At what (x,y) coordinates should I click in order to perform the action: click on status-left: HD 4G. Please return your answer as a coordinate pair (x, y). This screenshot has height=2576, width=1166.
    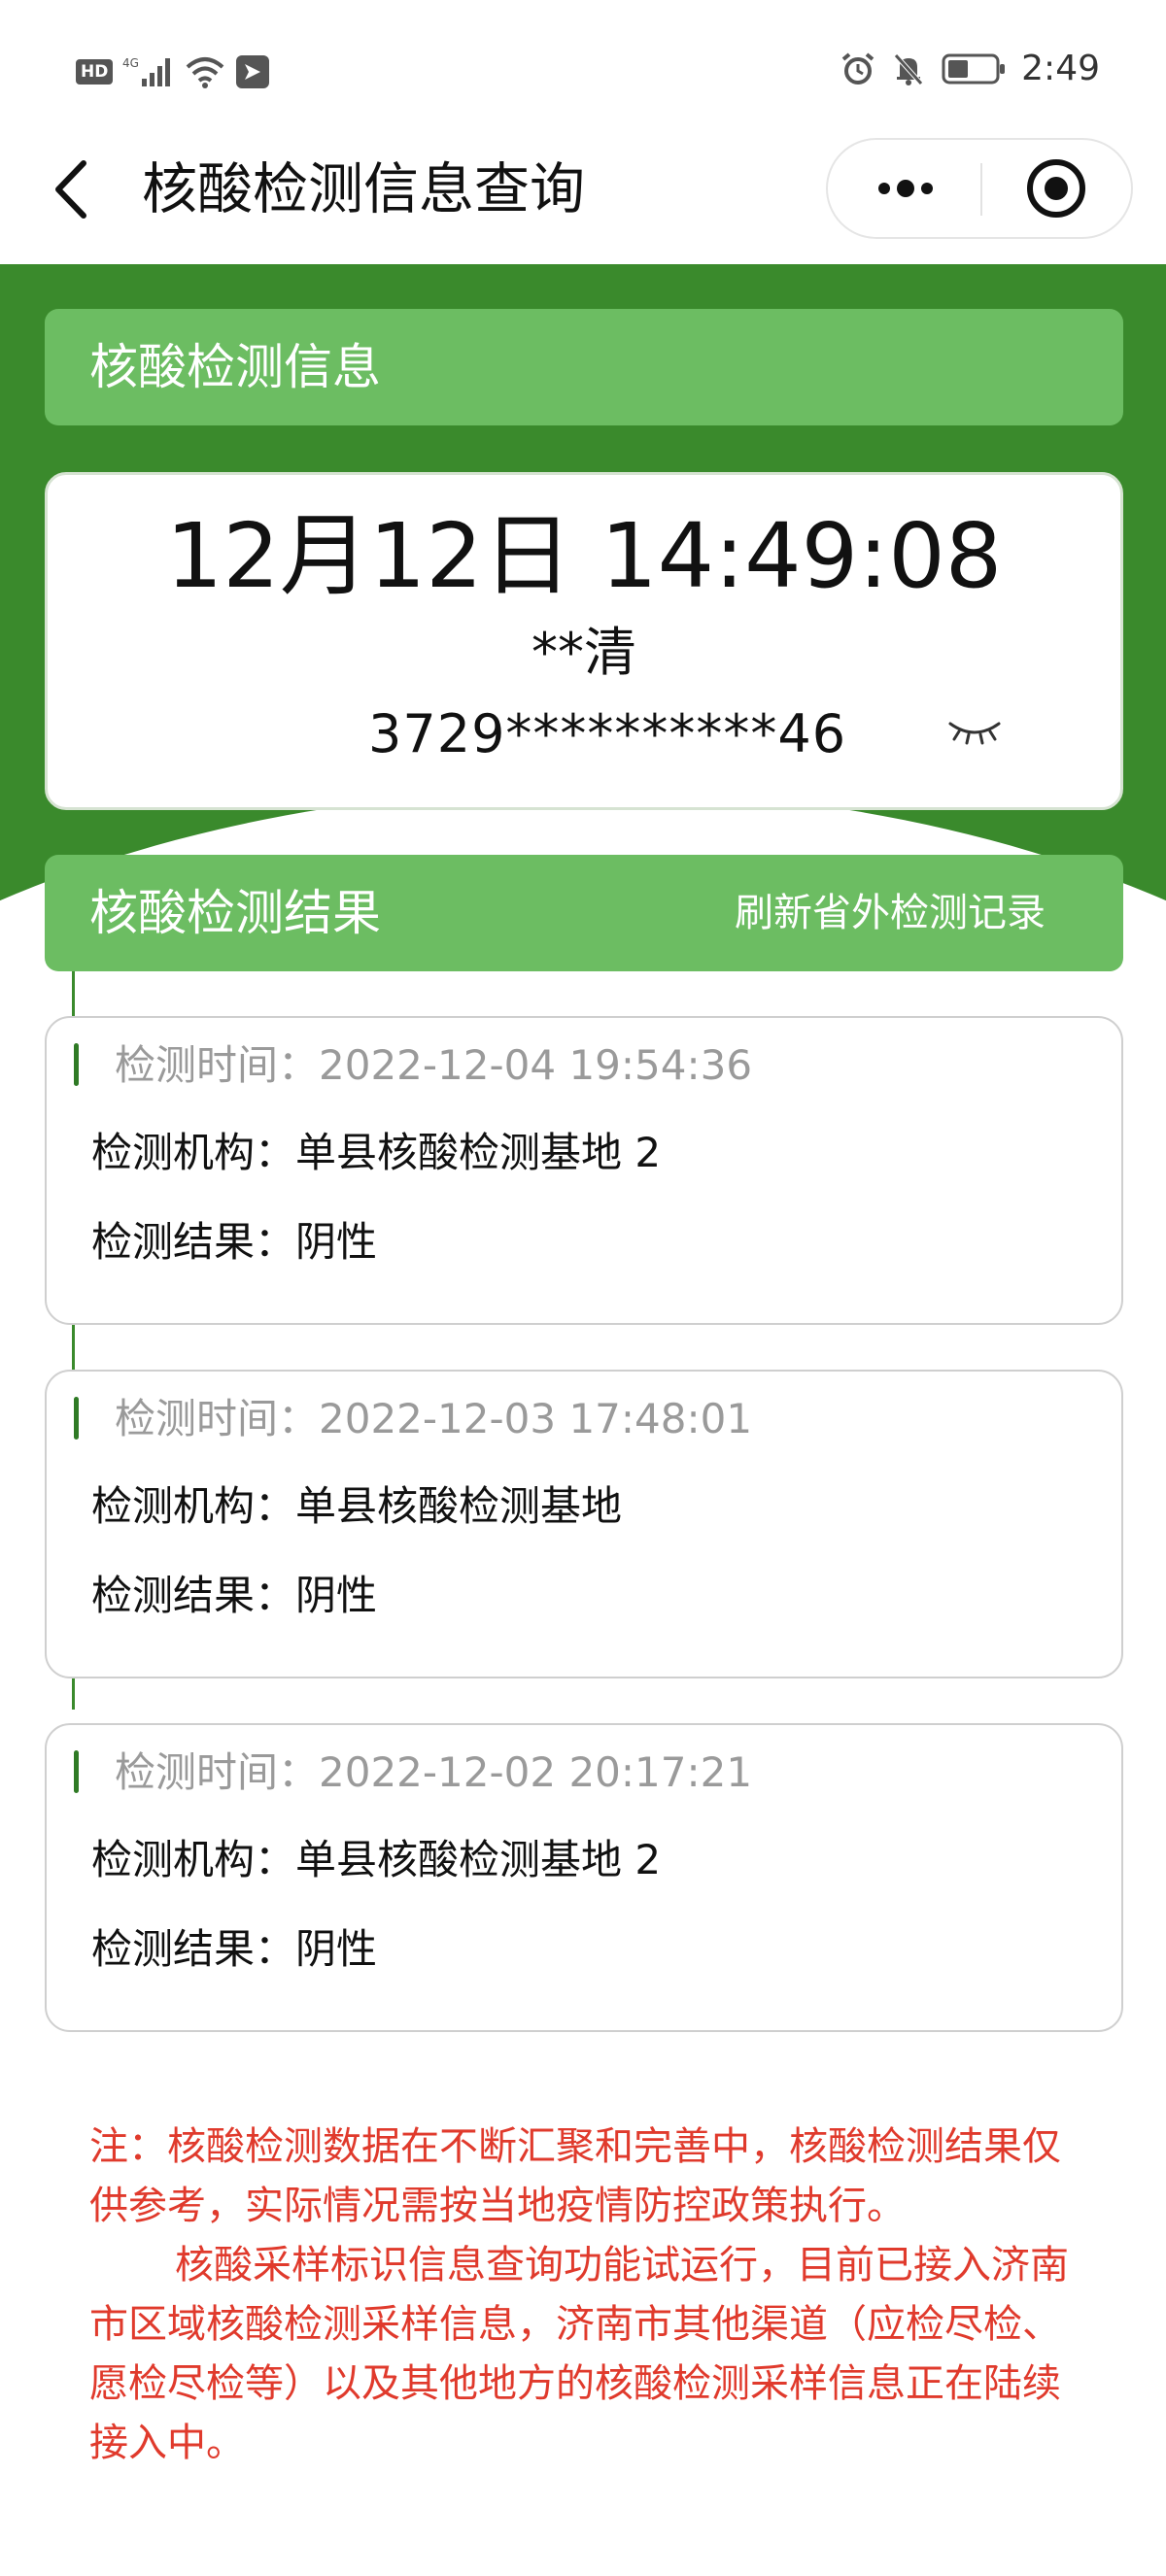
    Looking at the image, I should click on (173, 71).